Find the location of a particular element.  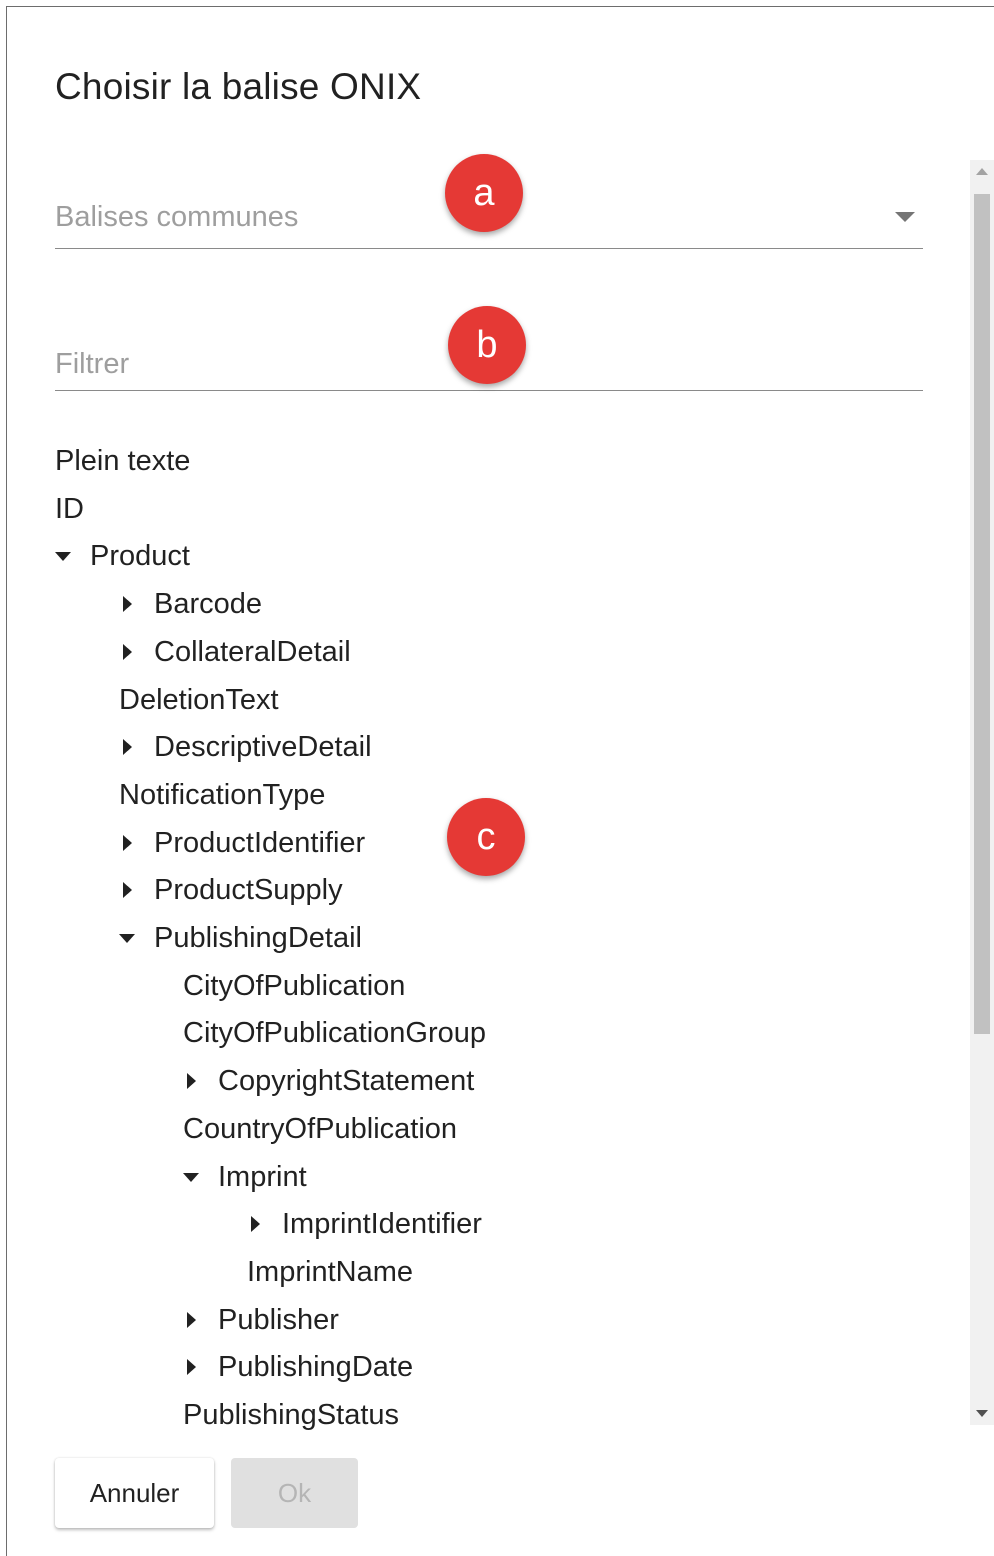

ok-button: Ok is located at coordinates (294, 1493).